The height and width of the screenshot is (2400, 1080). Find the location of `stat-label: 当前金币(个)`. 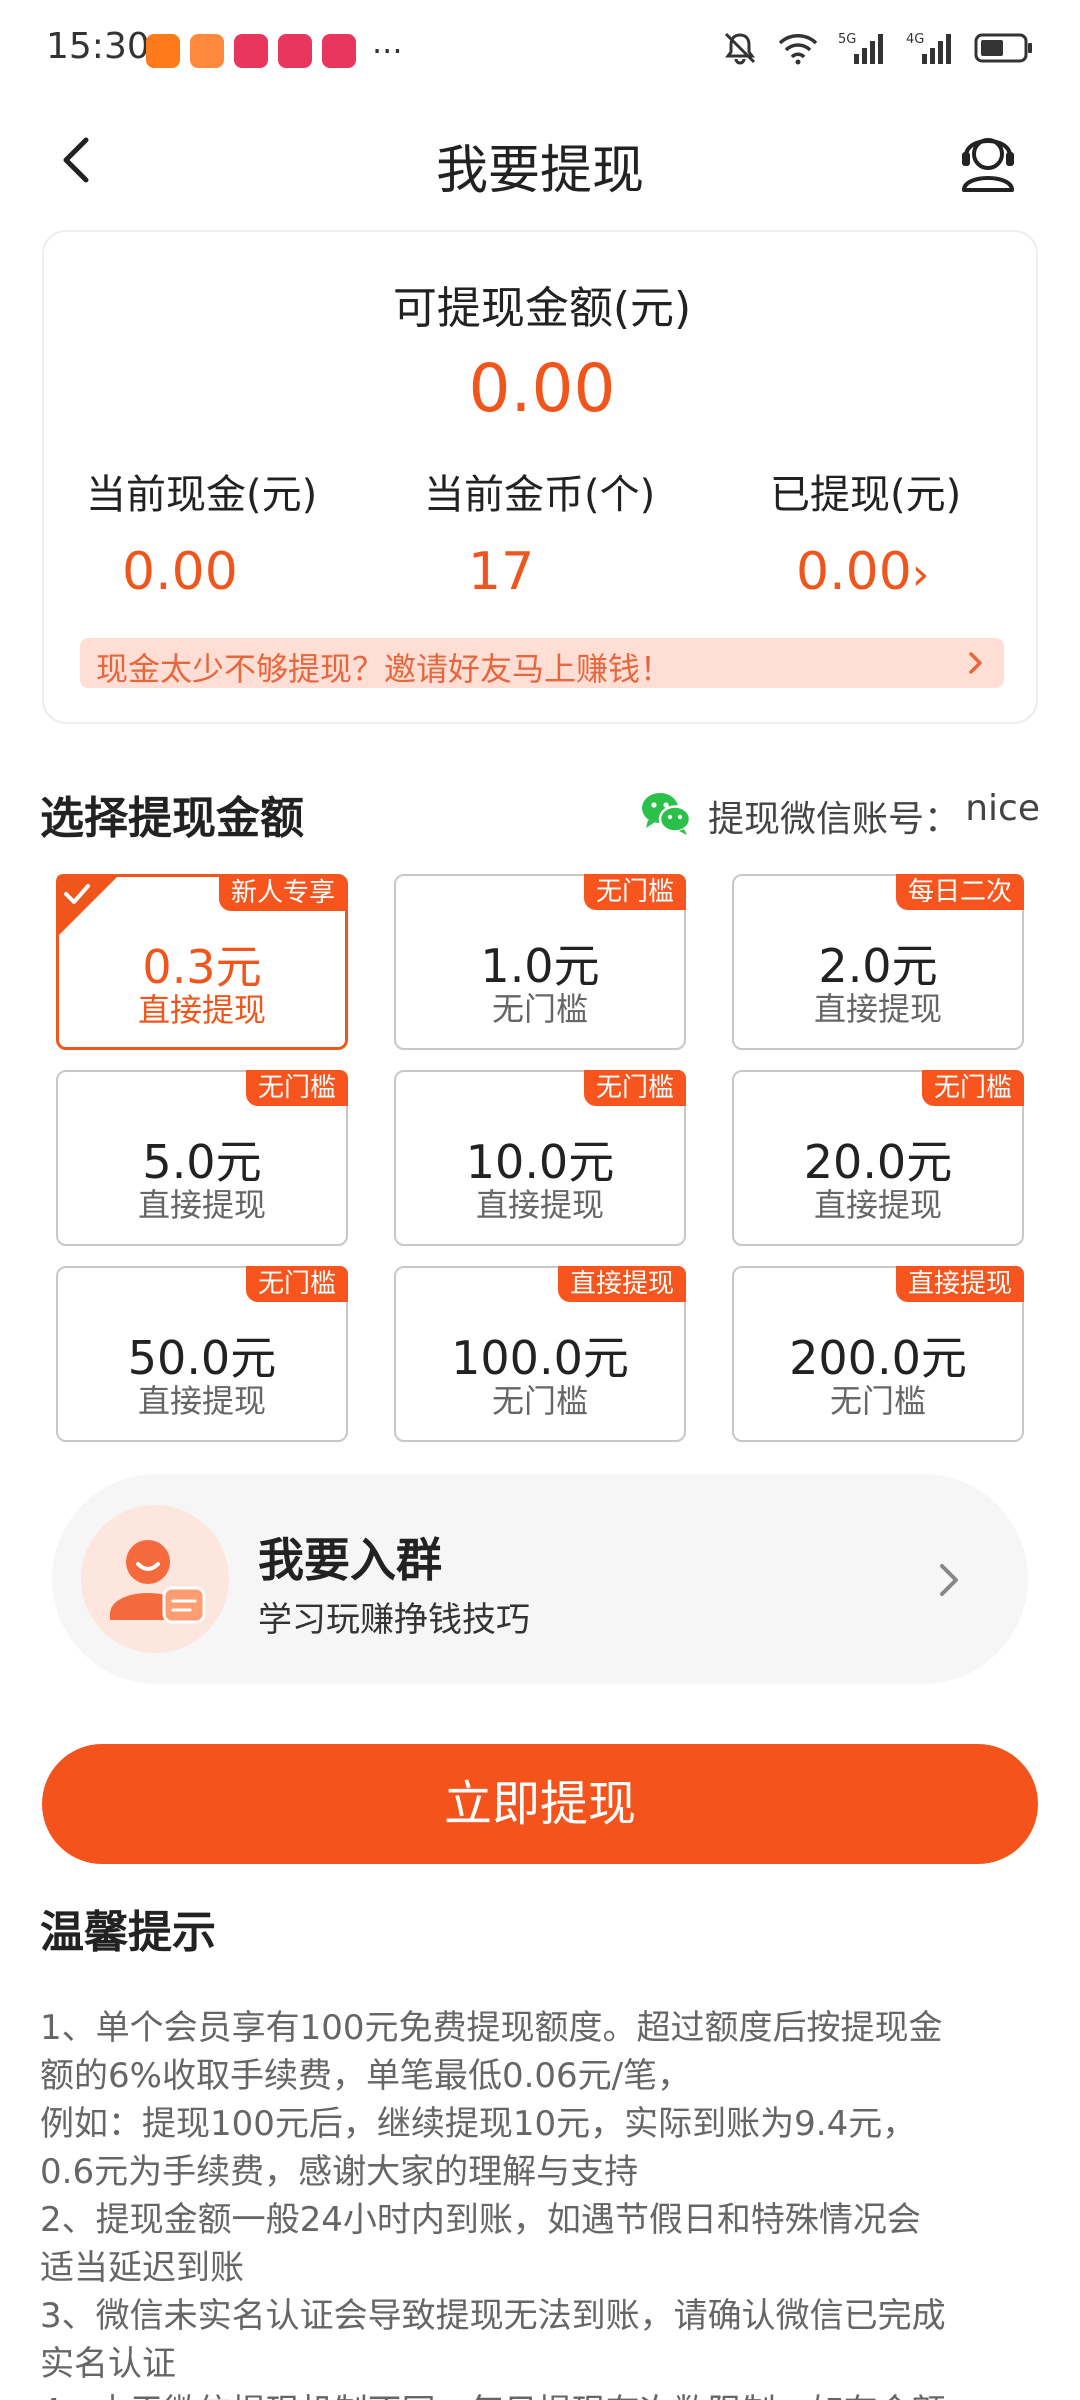

stat-label: 当前金币(个) is located at coordinates (540, 495).